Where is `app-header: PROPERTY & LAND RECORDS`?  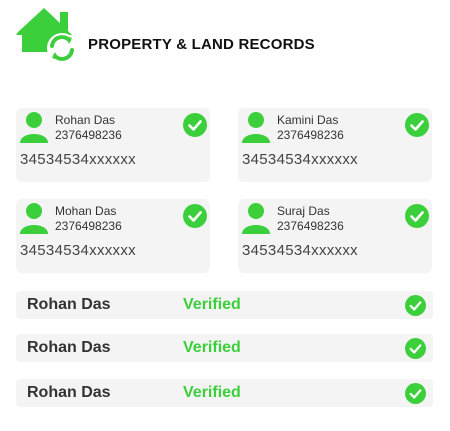
app-header: PROPERTY & LAND RECORDS is located at coordinates (226, 36).